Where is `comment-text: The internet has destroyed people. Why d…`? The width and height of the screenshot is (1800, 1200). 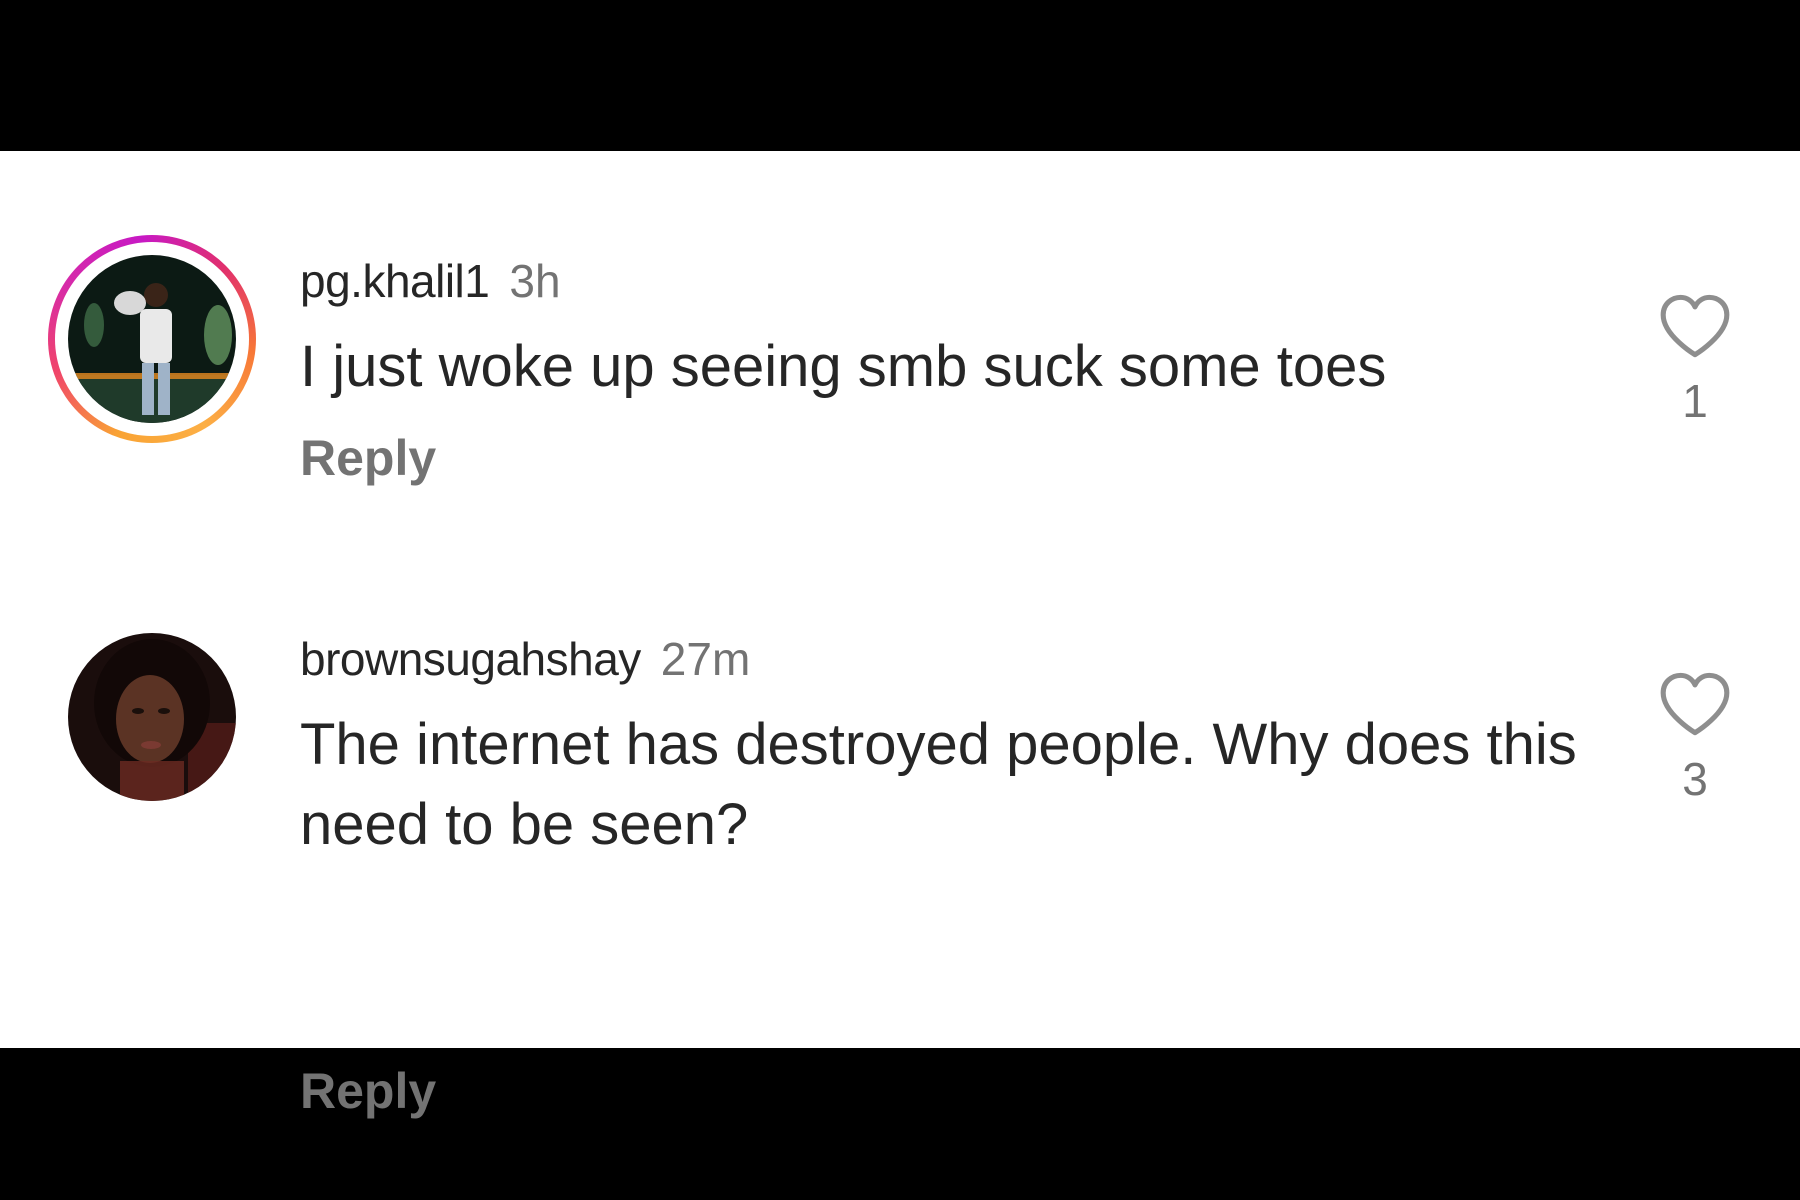 comment-text: The internet has destroyed people. Why d… is located at coordinates (938, 784).